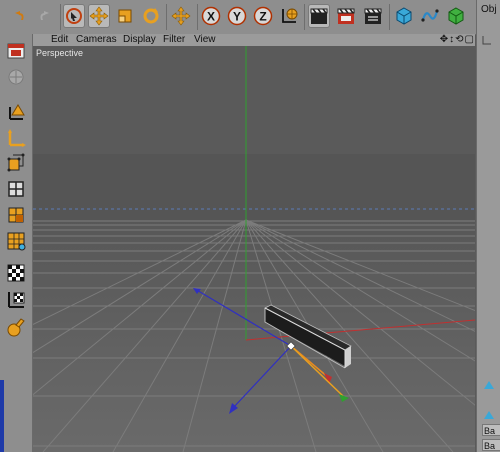  Describe the element at coordinates (16, 215) in the screenshot. I see `polygons-mode-icon` at that location.